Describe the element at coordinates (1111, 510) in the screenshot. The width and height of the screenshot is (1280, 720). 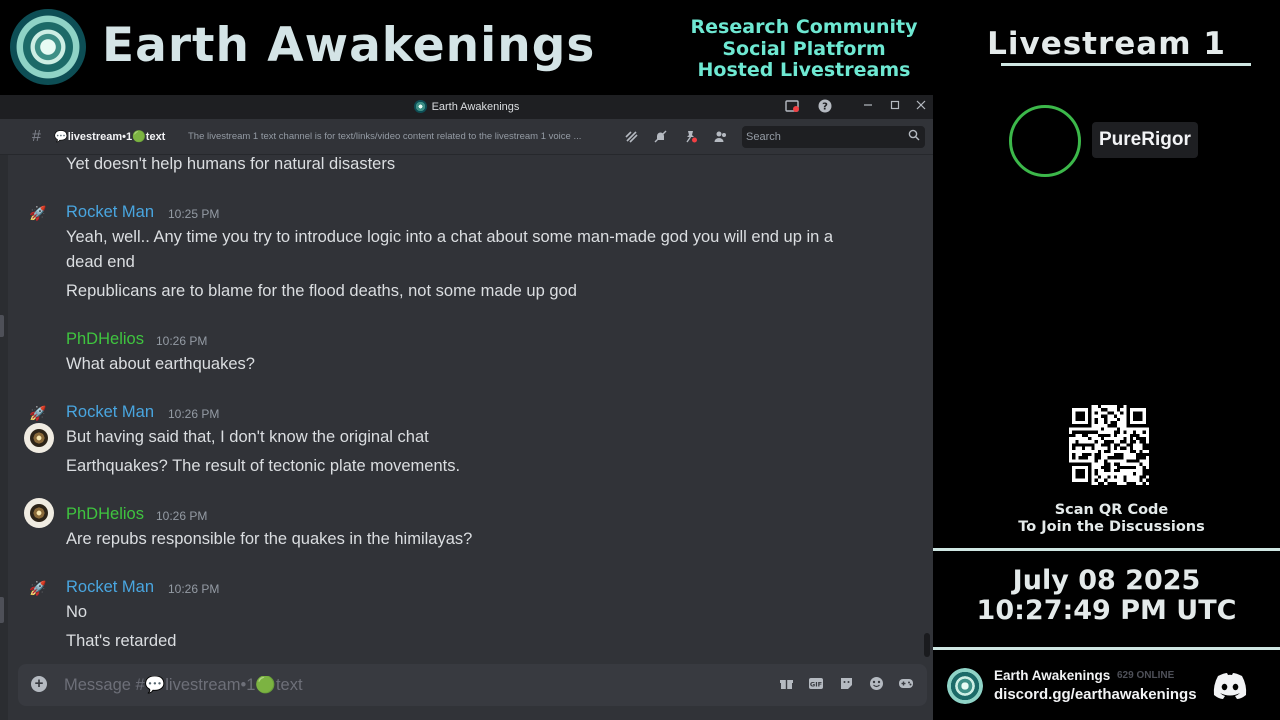
I see `scan-line: Scan QR Code` at that location.